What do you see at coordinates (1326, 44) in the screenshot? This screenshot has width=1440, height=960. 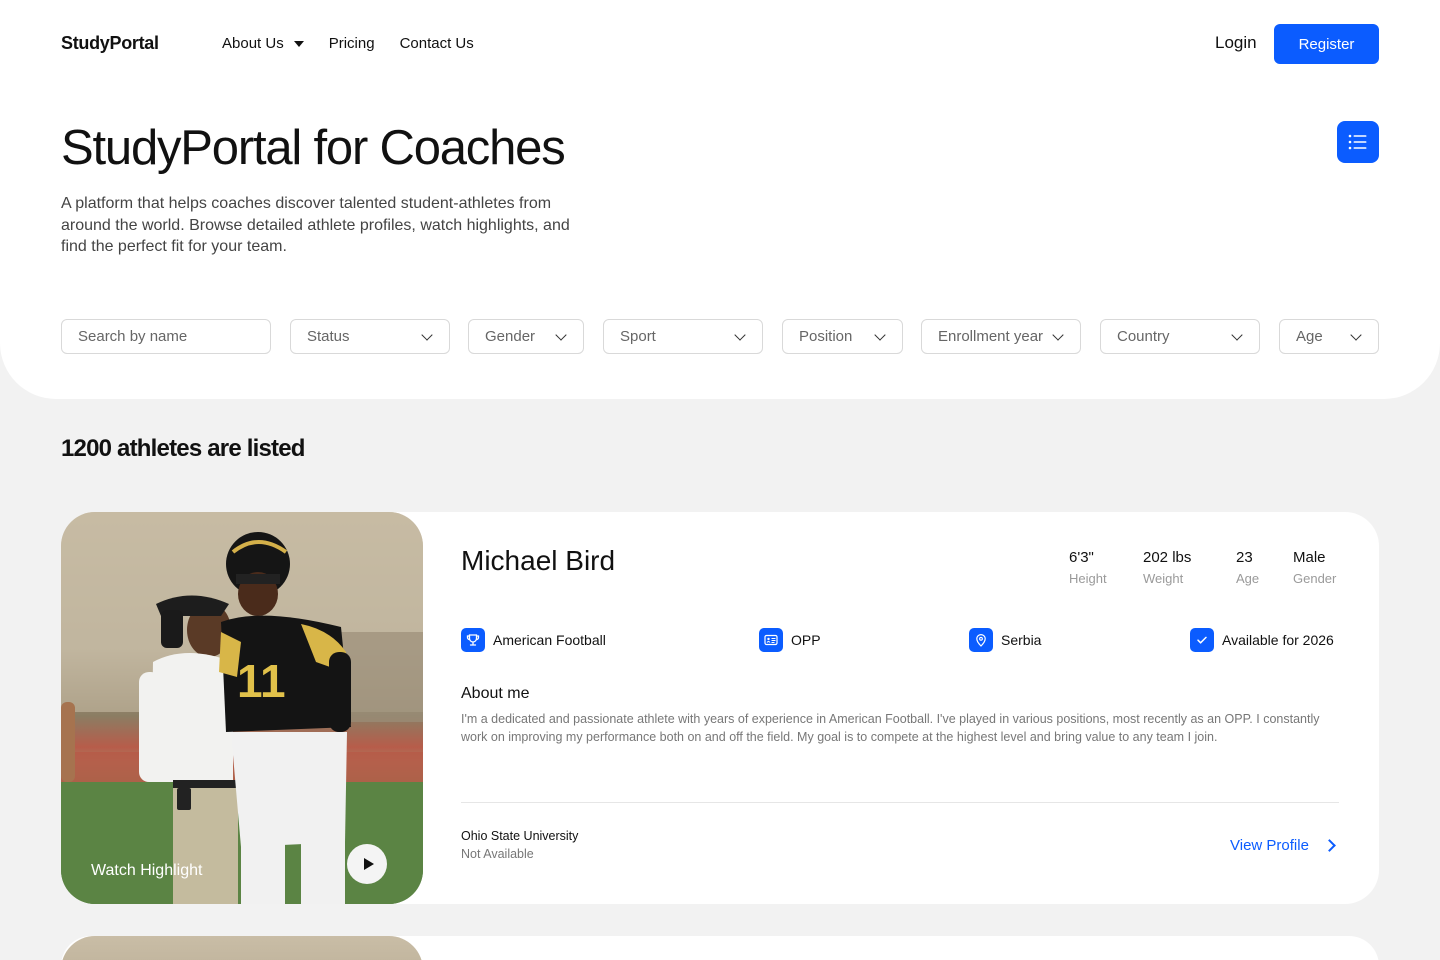 I see `register-button: Register` at bounding box center [1326, 44].